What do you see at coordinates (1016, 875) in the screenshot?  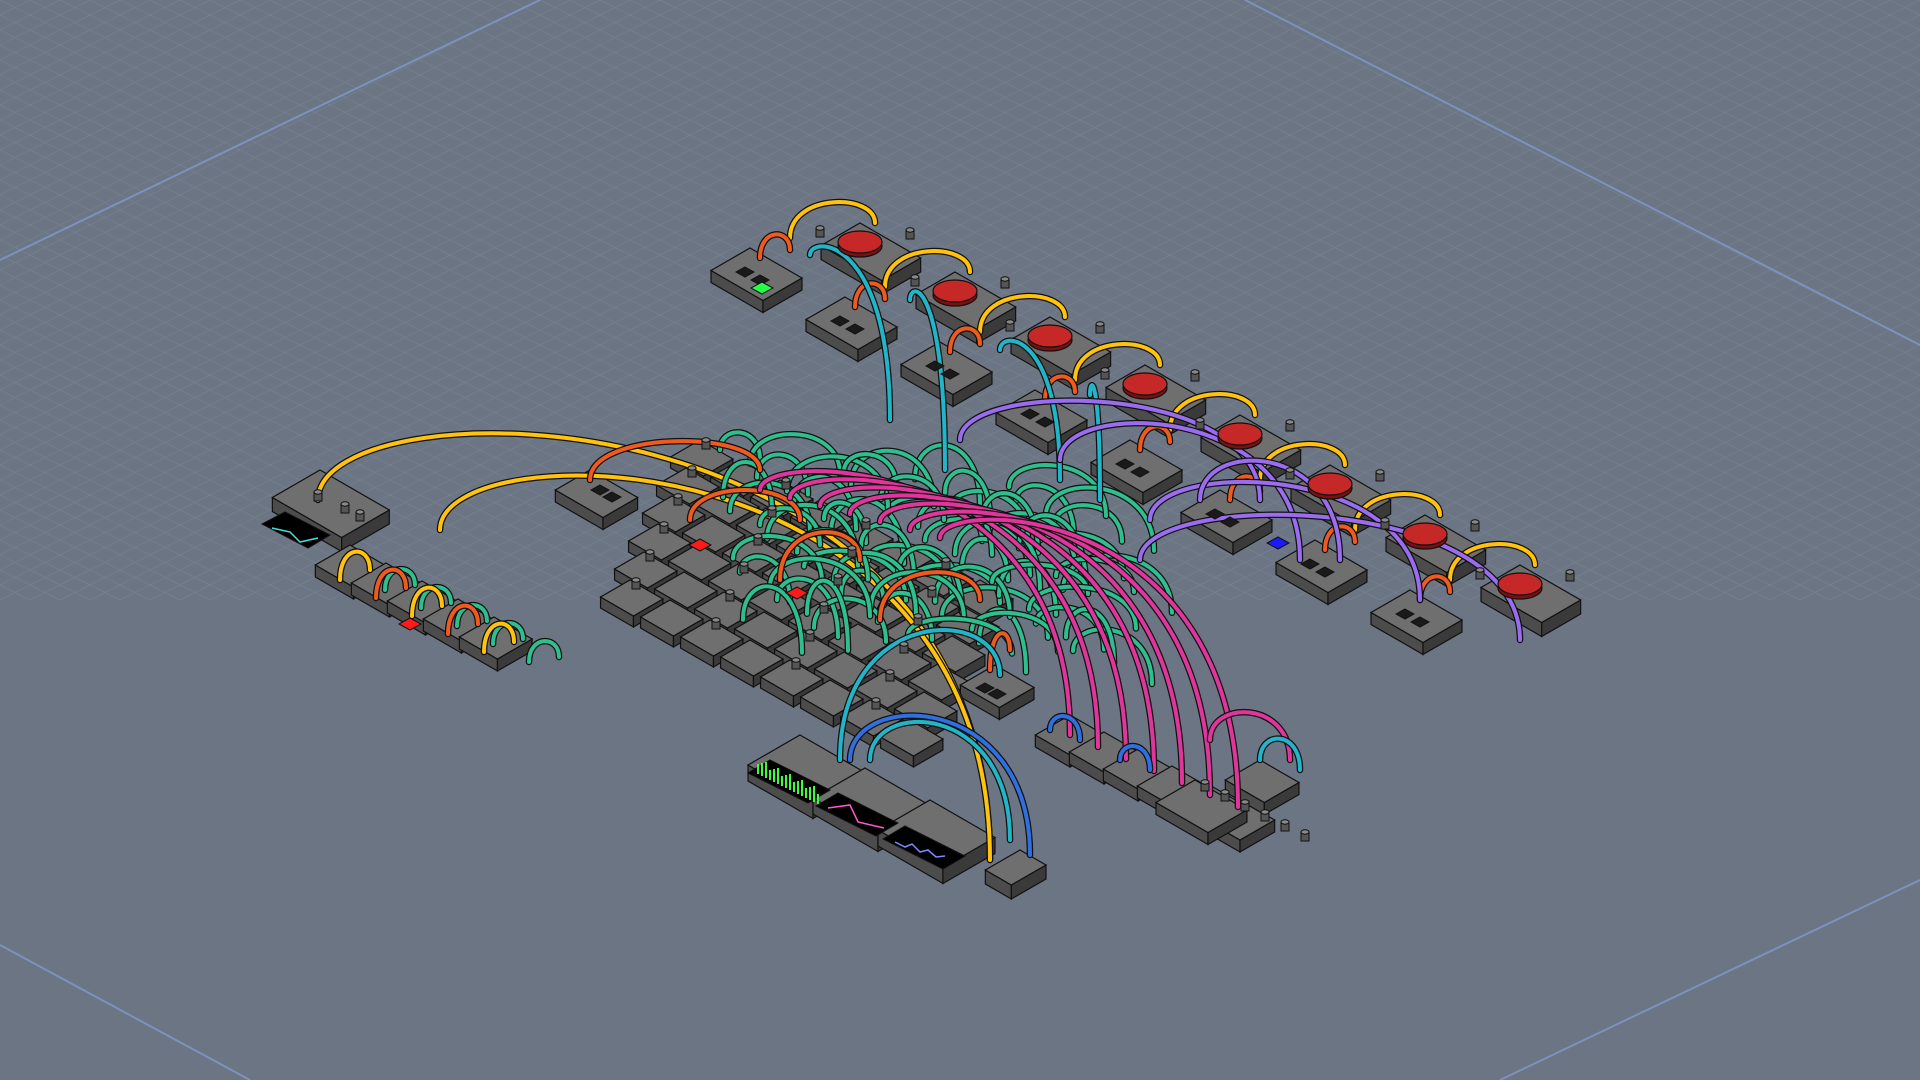 I see `scope-end-block` at bounding box center [1016, 875].